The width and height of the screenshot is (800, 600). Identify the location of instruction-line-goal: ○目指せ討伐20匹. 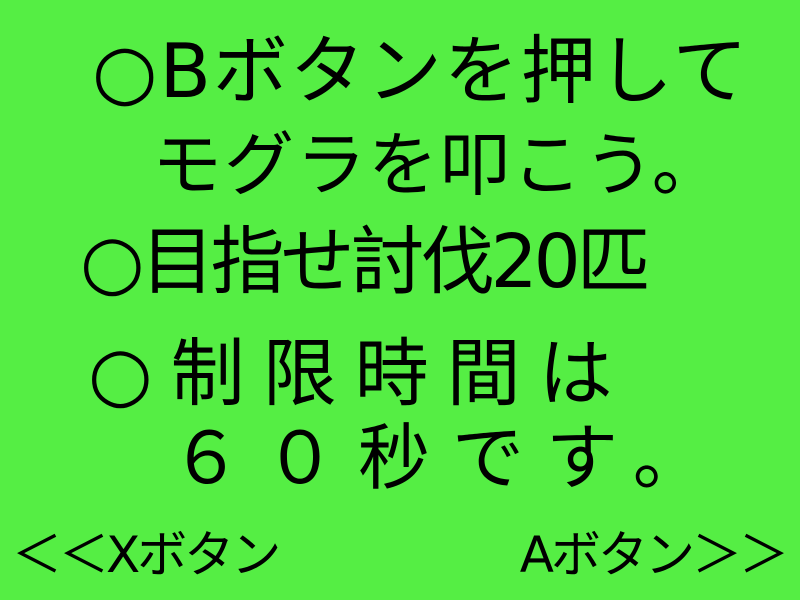
(365, 262).